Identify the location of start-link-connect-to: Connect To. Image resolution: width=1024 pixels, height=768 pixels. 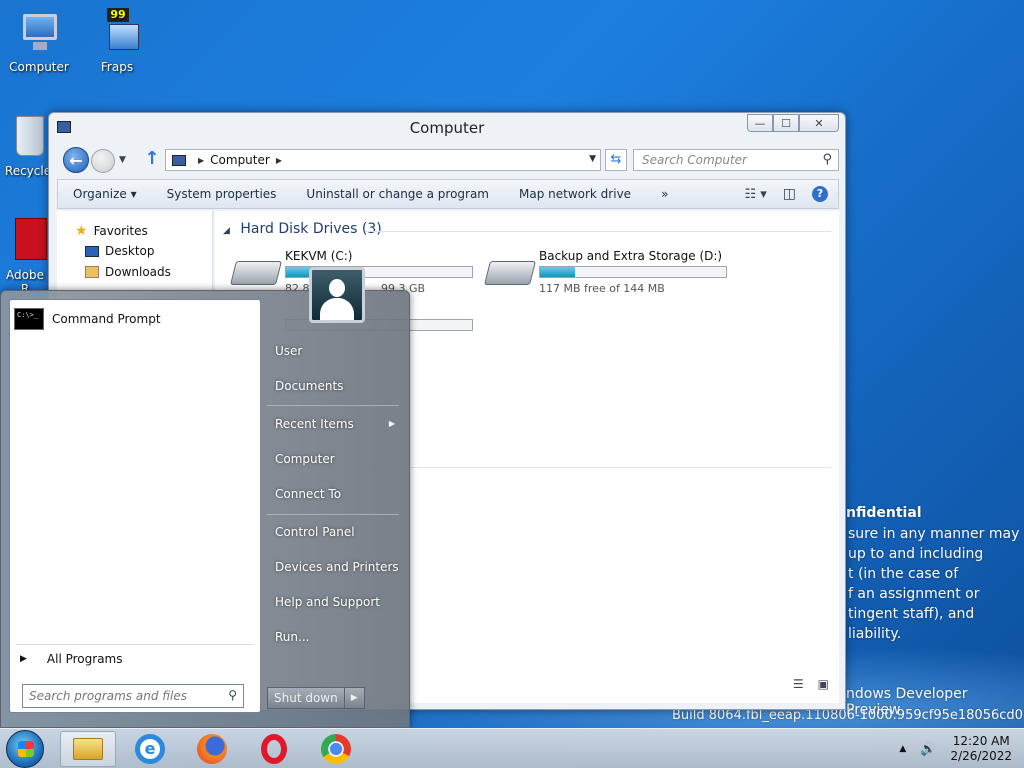
(308, 494).